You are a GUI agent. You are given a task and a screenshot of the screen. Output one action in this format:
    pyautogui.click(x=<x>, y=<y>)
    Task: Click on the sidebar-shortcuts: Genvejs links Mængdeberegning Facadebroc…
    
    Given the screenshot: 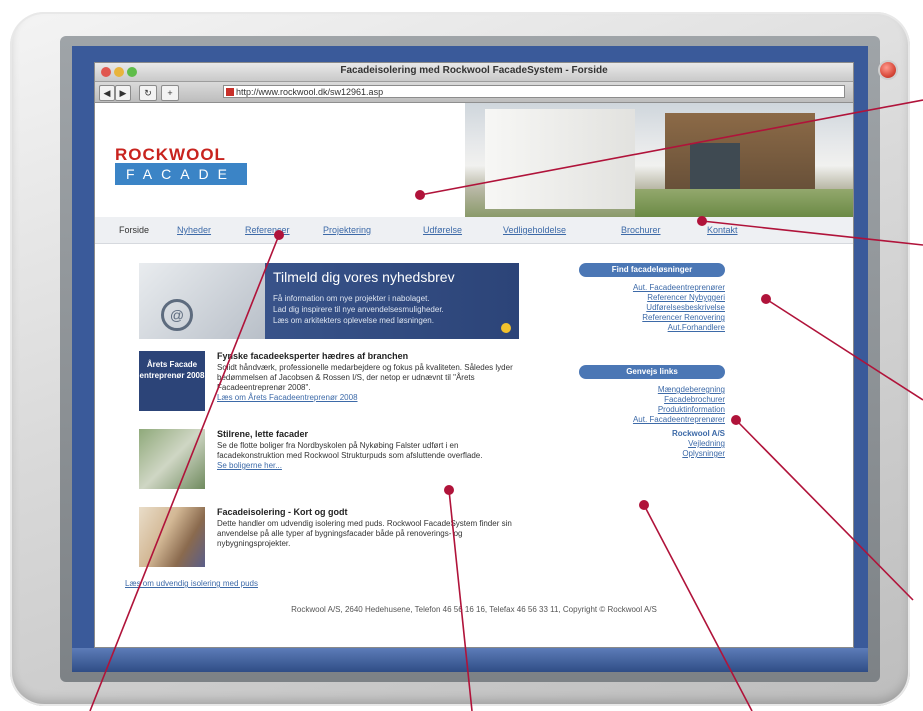 What is the action you would take?
    pyautogui.click(x=652, y=425)
    